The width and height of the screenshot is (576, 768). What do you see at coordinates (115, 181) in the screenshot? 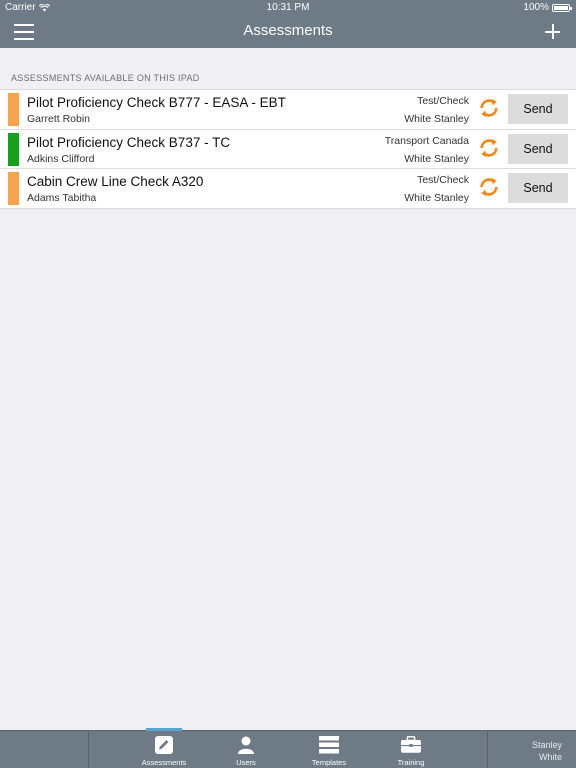
I see `assessment-title: Cabin Crew Line Check A320` at bounding box center [115, 181].